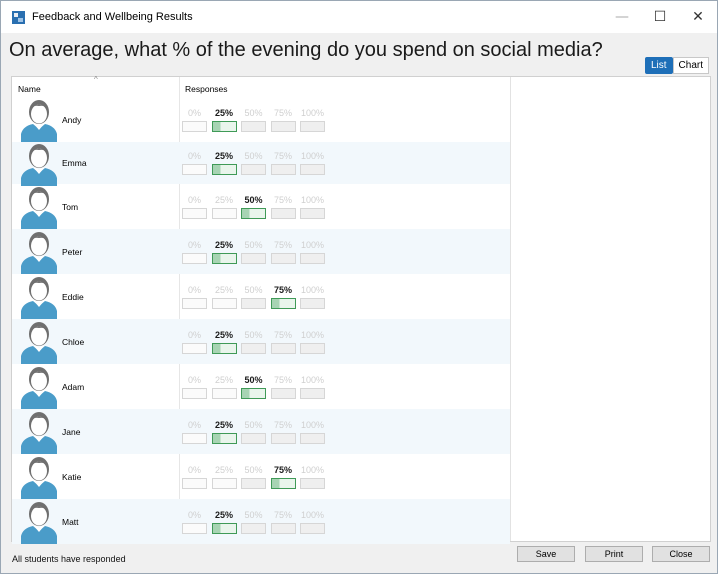 This screenshot has width=718, height=574. Describe the element at coordinates (261, 119) in the screenshot. I see `student-row: Andy 0% 25% 50% 75% 100%` at that location.